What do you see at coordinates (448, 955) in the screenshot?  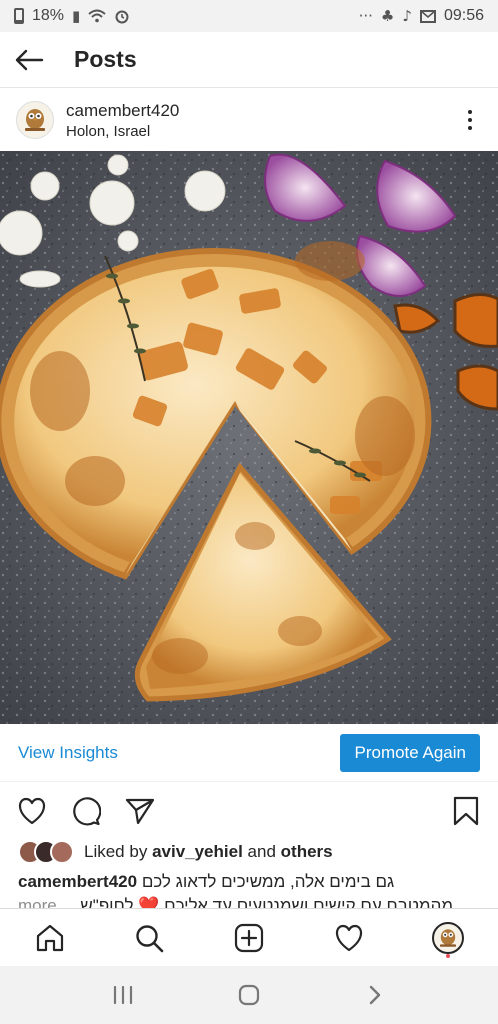 I see `notification-dot` at bounding box center [448, 955].